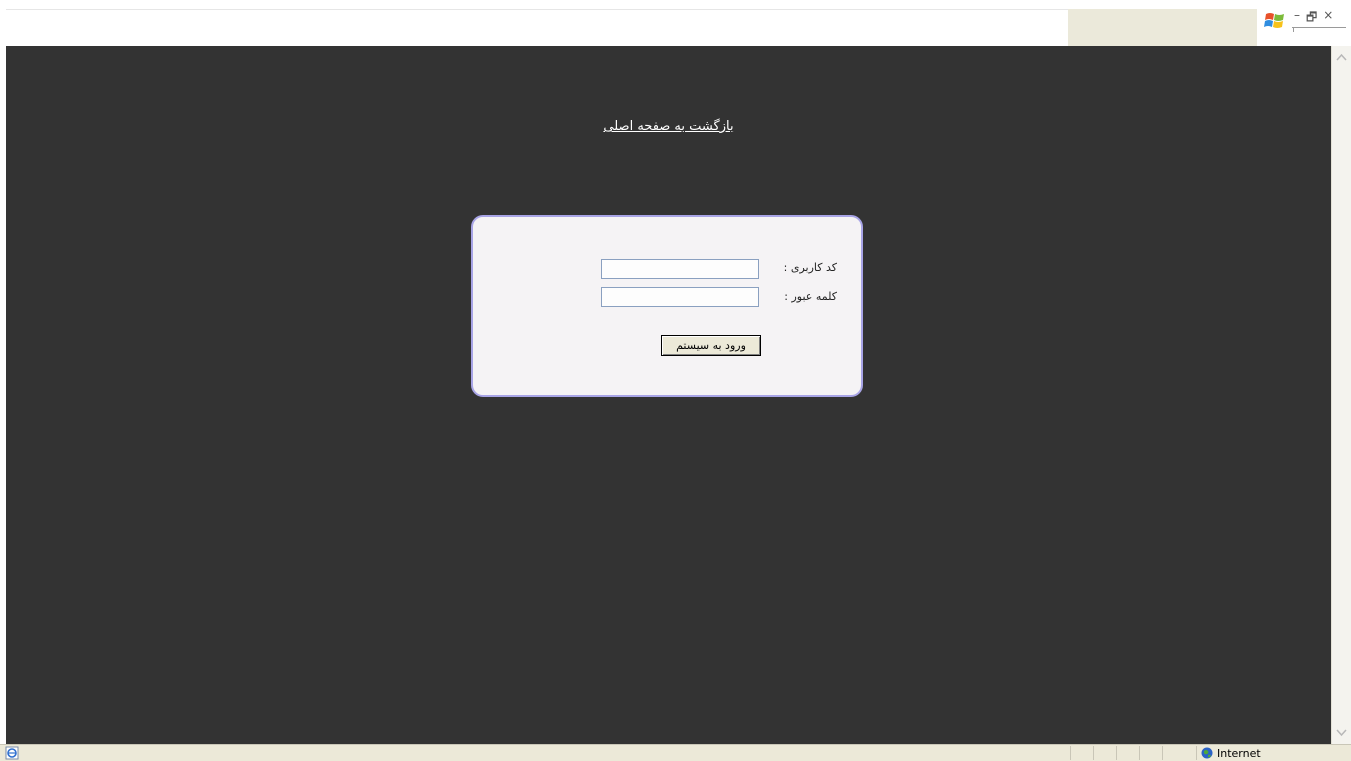 Image resolution: width=1351 pixels, height=761 pixels. Describe the element at coordinates (1297, 16) in the screenshot. I see `minimize-button: –` at that location.